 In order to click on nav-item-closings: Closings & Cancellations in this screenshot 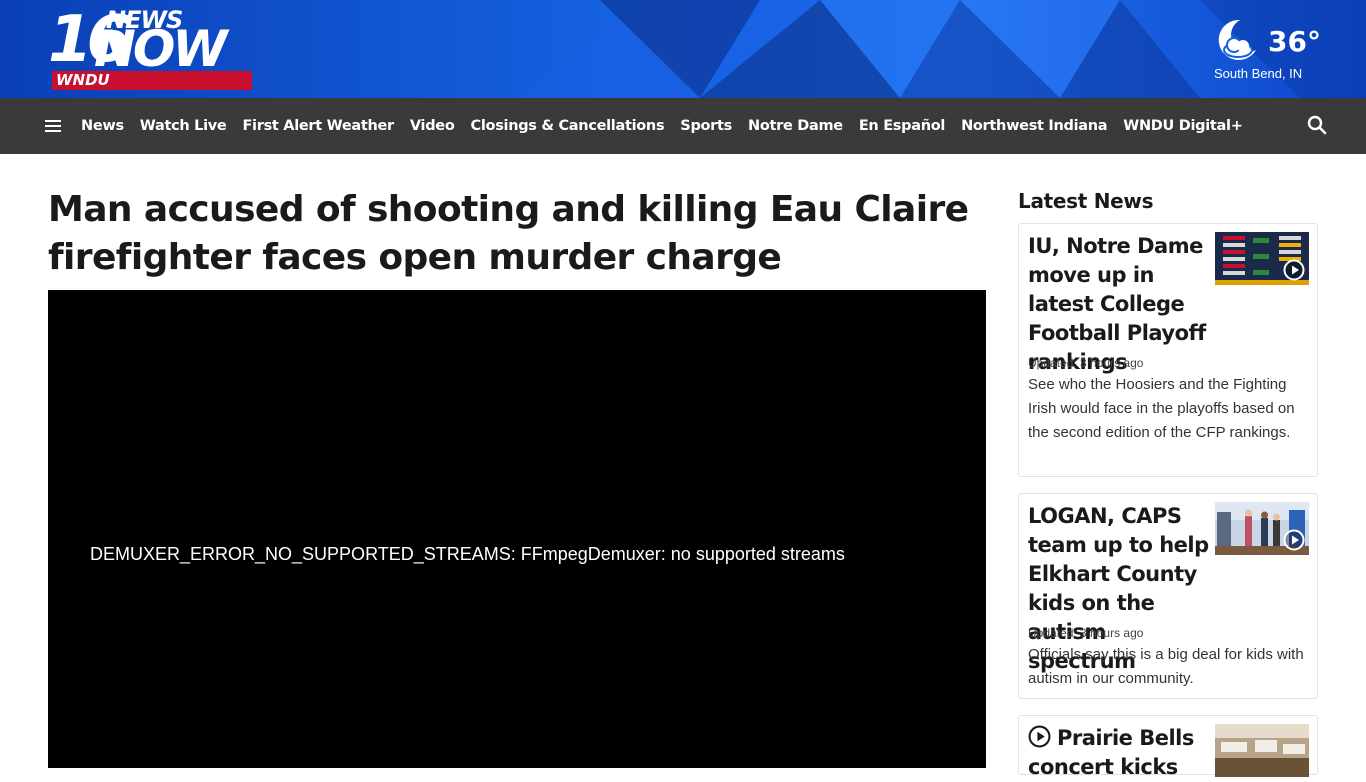, I will do `click(568, 126)`.